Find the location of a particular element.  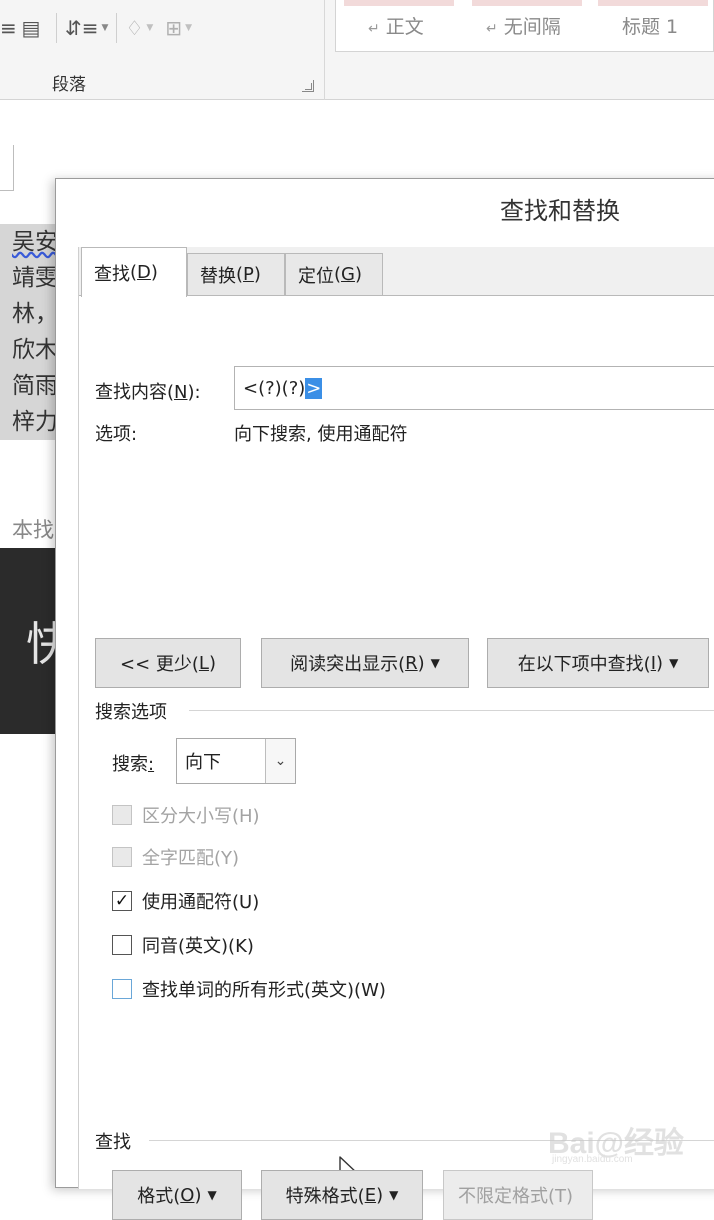

margin-marker is located at coordinates (7, 168).